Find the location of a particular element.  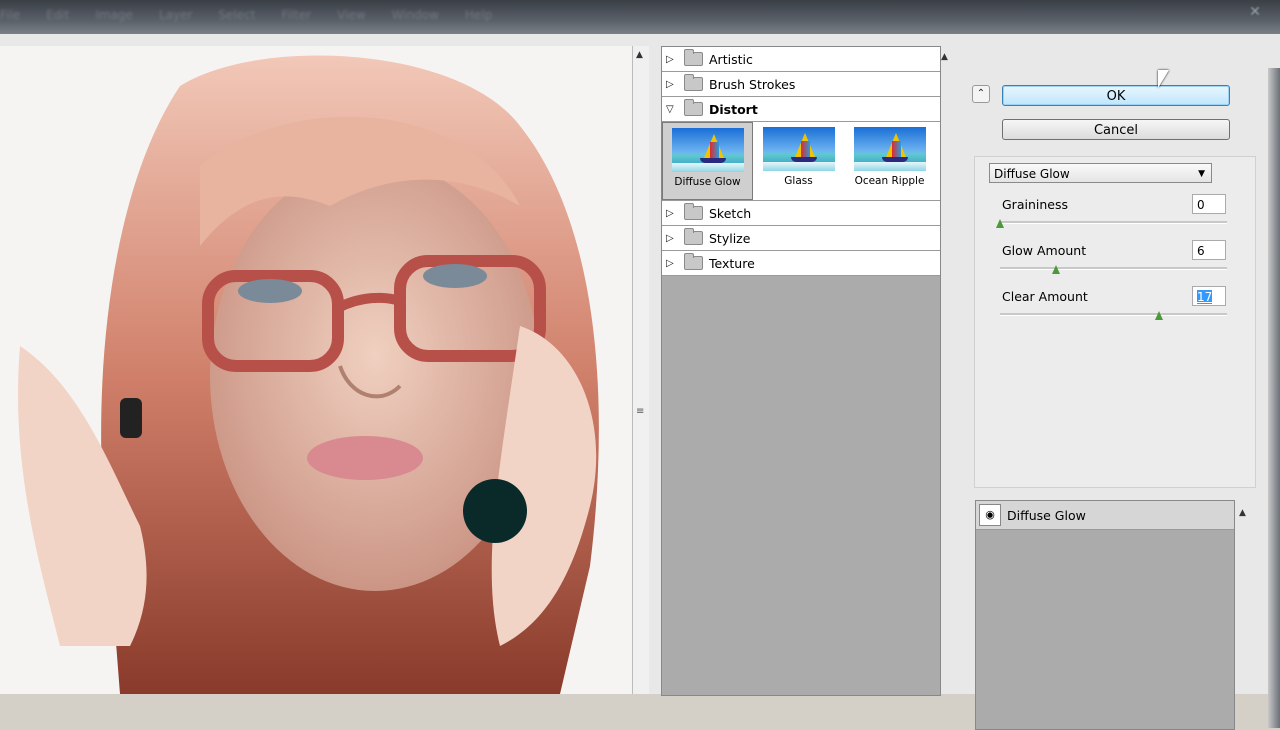

effect-layers-panel: ◉ Diffuse Glow is located at coordinates (1105, 615).